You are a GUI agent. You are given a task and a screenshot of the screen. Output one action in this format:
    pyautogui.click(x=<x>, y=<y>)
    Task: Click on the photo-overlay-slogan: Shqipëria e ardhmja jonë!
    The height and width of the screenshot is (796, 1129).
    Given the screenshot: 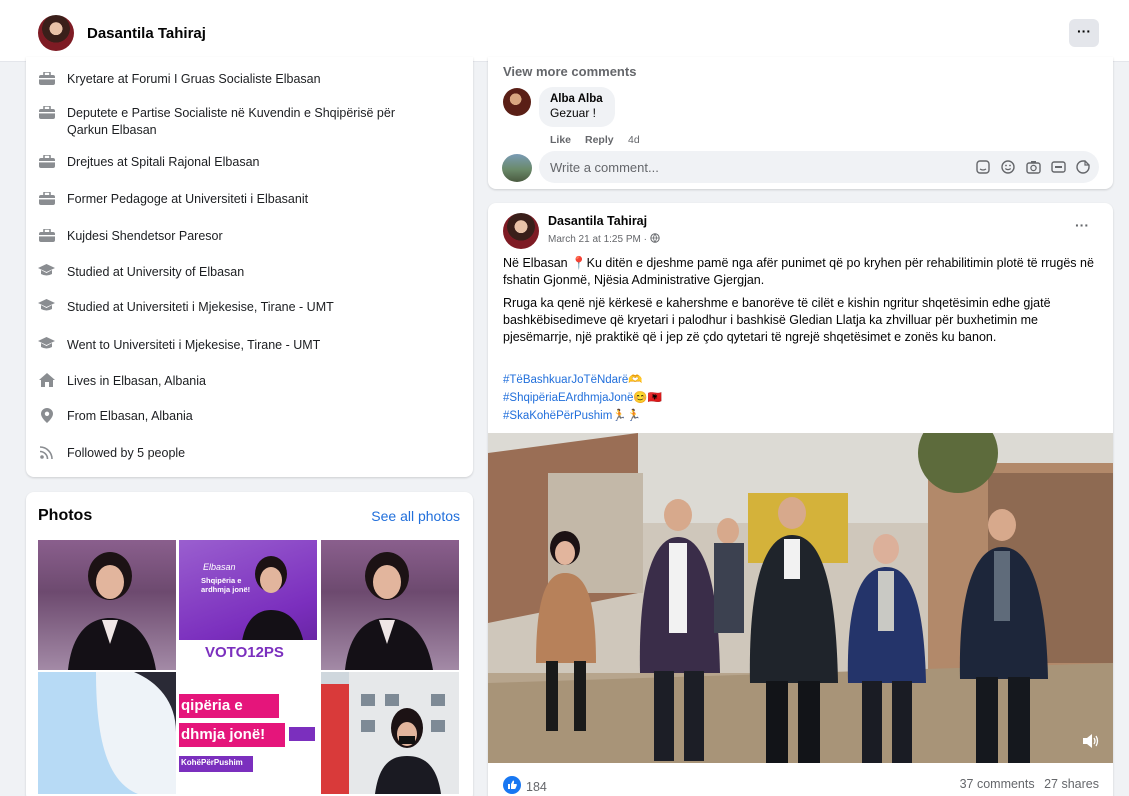 What is the action you would take?
    pyautogui.click(x=226, y=585)
    